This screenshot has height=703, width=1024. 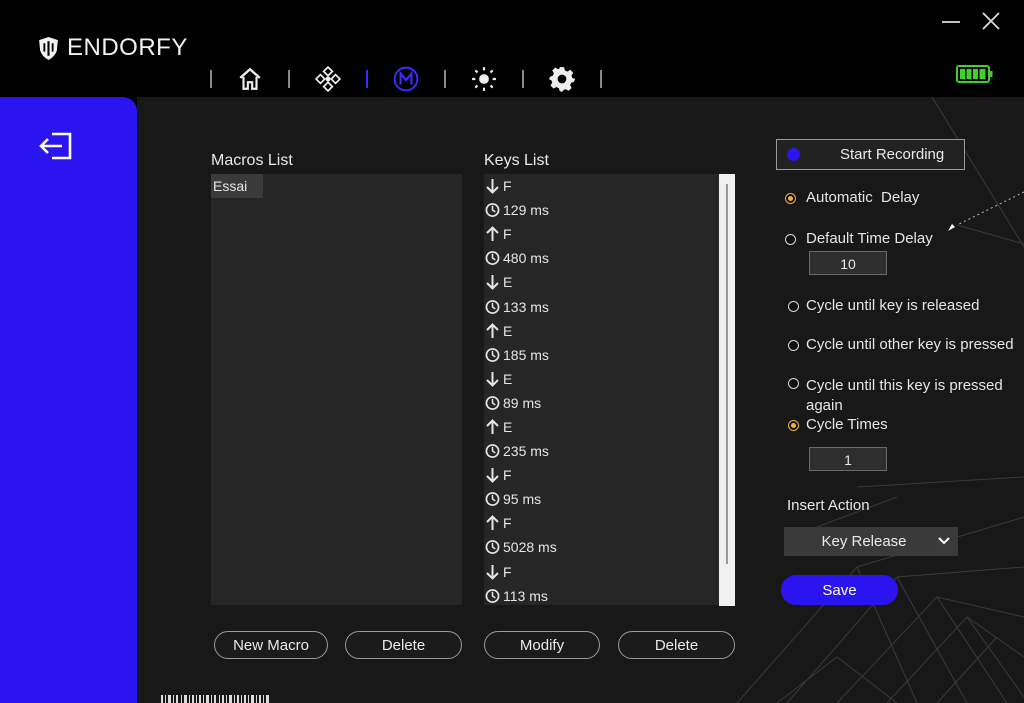 What do you see at coordinates (910, 344) in the screenshot?
I see `option-label: Cycle until other key is pressed` at bounding box center [910, 344].